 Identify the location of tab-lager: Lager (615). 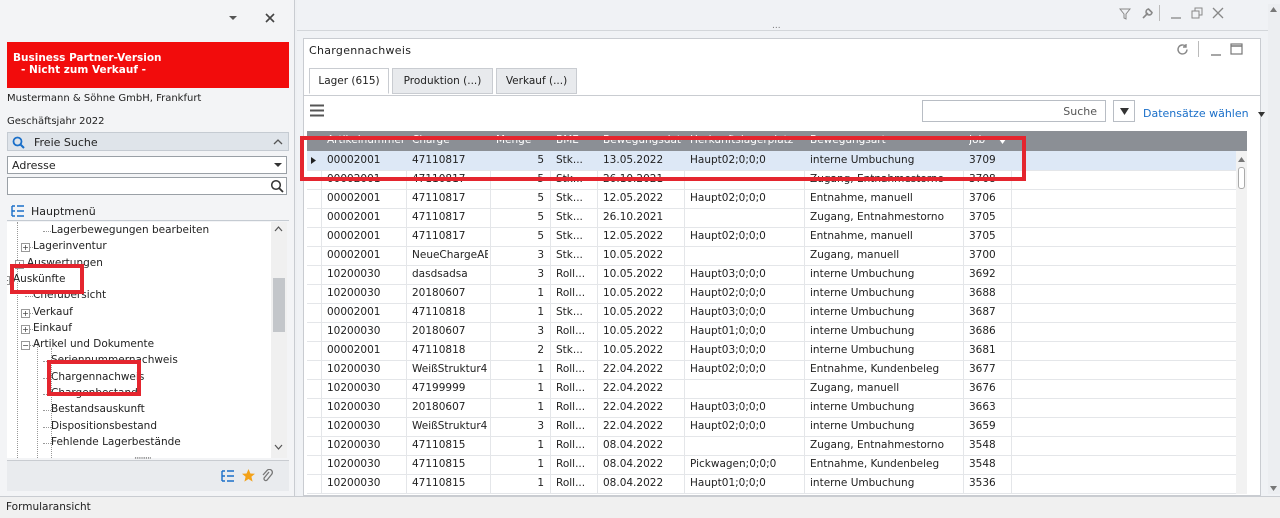
(349, 81).